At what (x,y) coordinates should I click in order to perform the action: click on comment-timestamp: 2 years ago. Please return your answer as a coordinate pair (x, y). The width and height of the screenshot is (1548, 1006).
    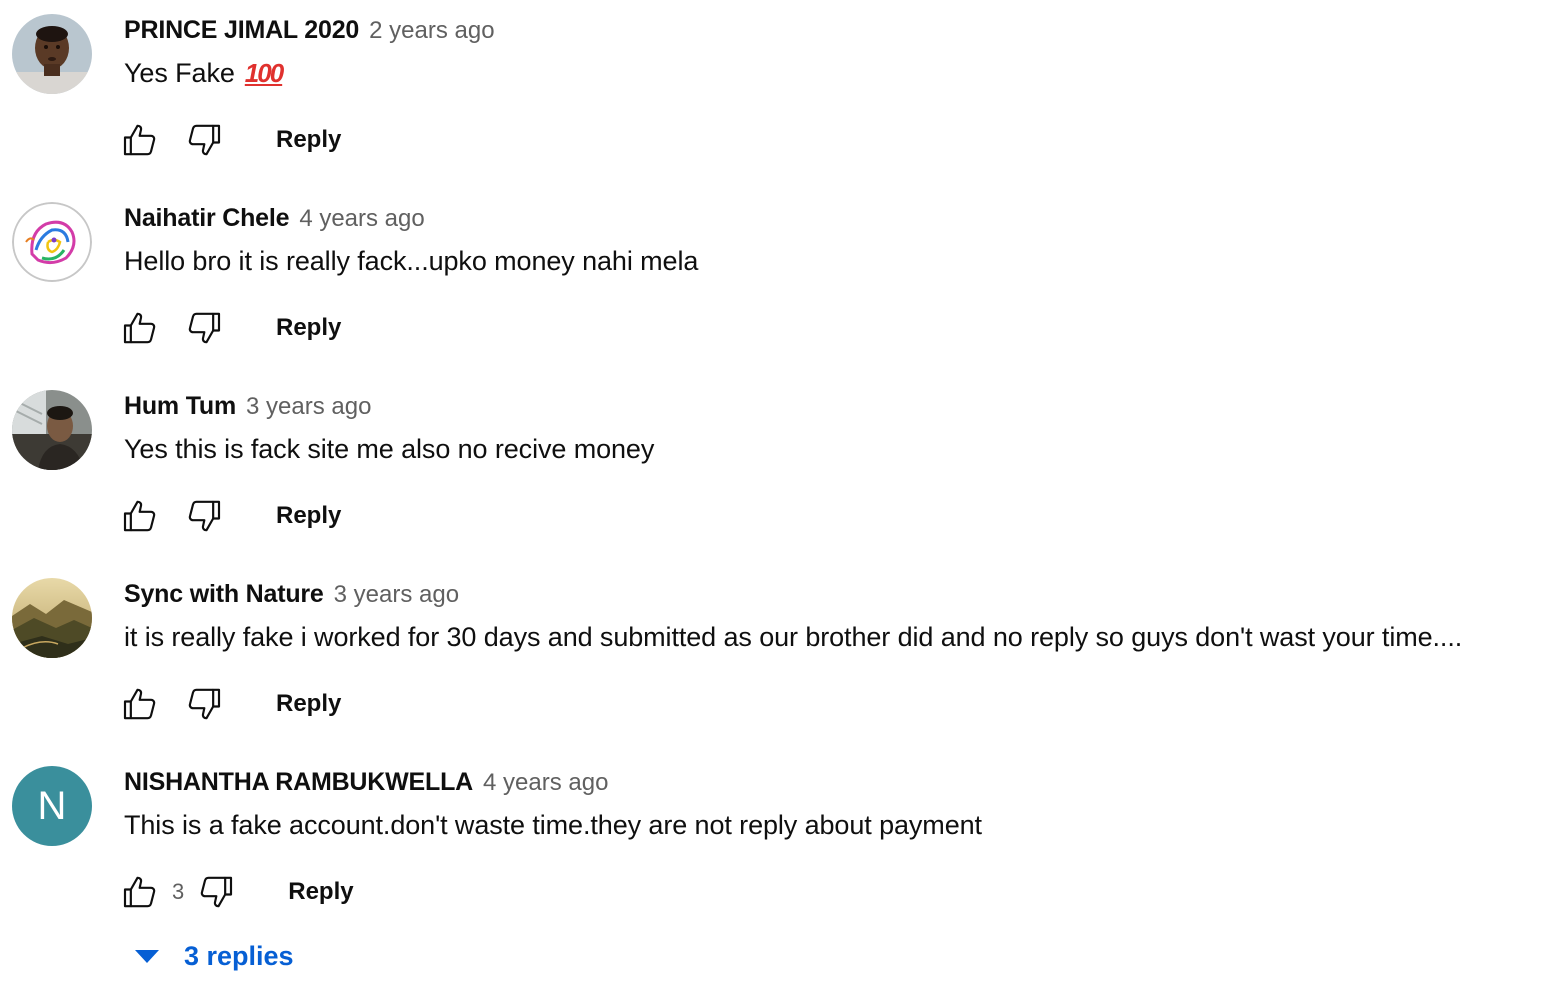
    Looking at the image, I should click on (431, 31).